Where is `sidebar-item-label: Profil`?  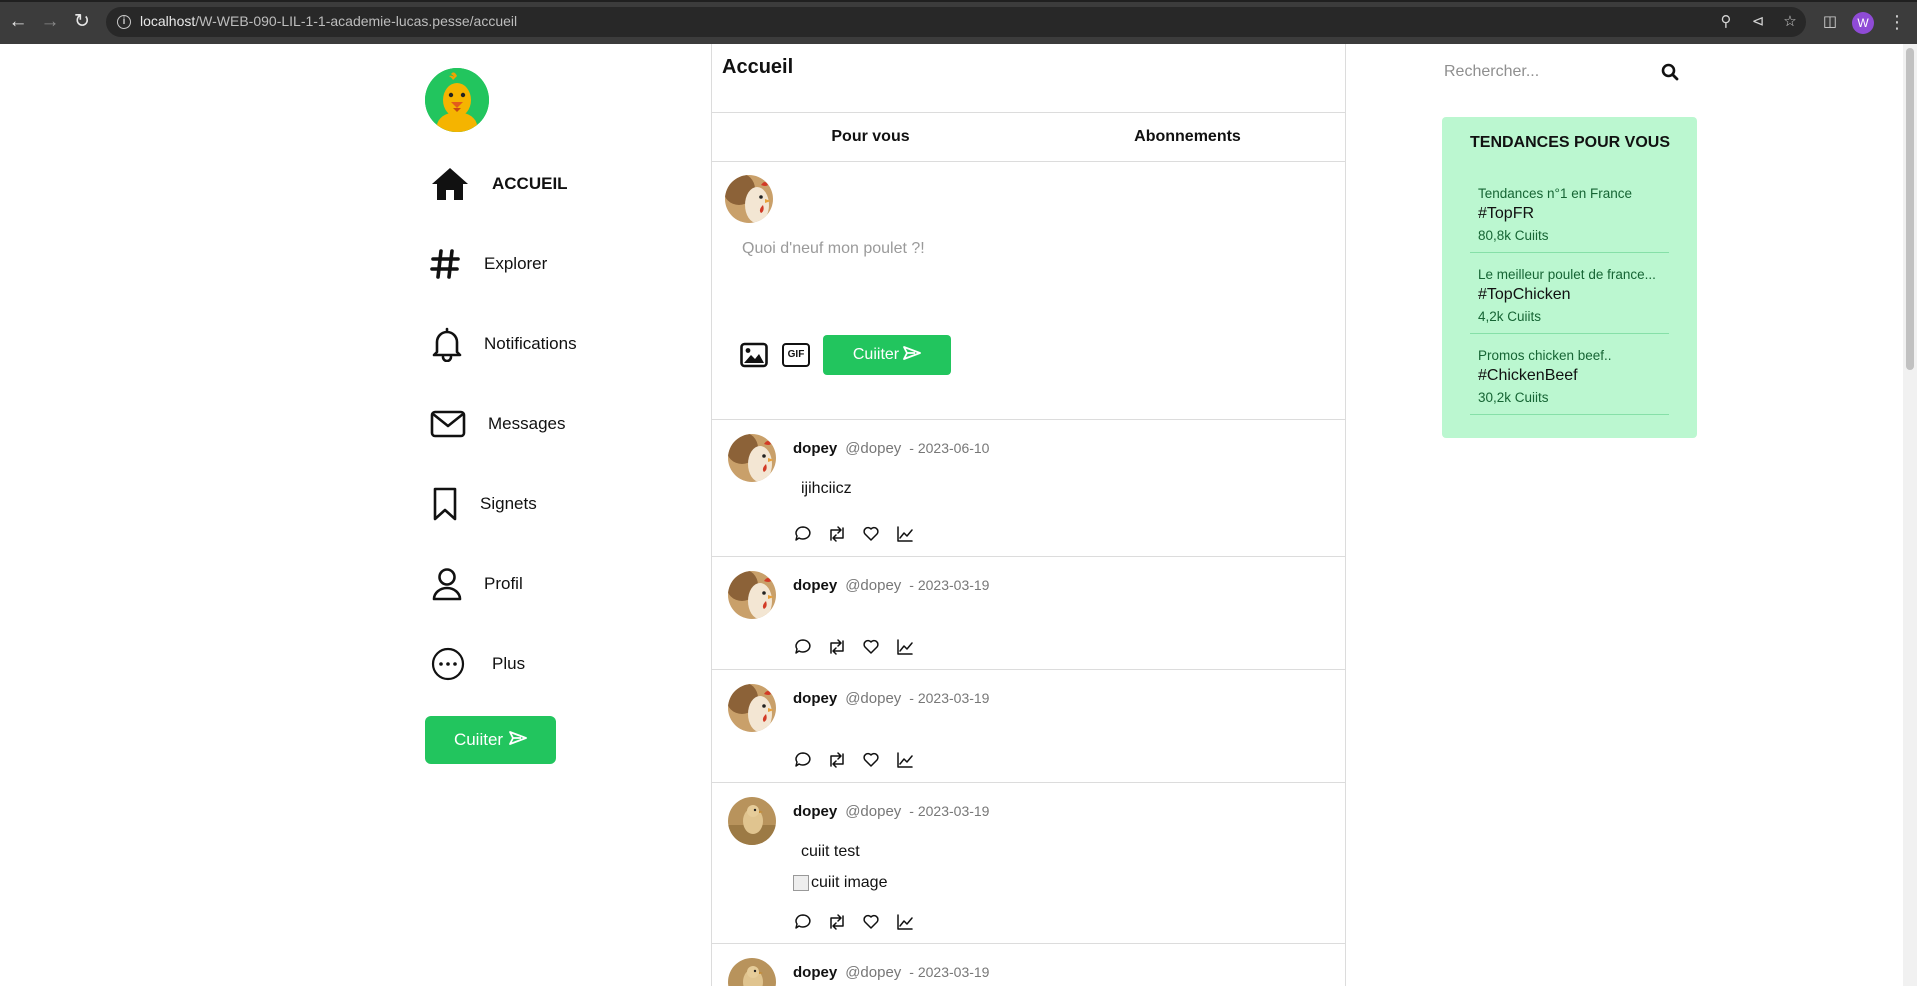 sidebar-item-label: Profil is located at coordinates (503, 583).